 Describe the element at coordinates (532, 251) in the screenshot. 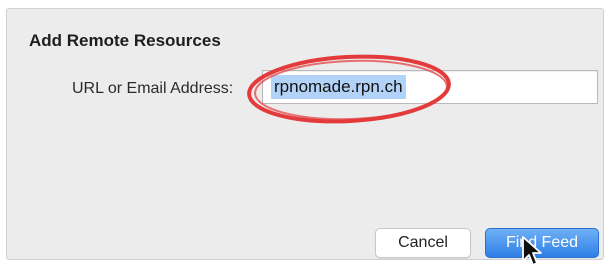

I see `arrow-pointer-icon` at that location.